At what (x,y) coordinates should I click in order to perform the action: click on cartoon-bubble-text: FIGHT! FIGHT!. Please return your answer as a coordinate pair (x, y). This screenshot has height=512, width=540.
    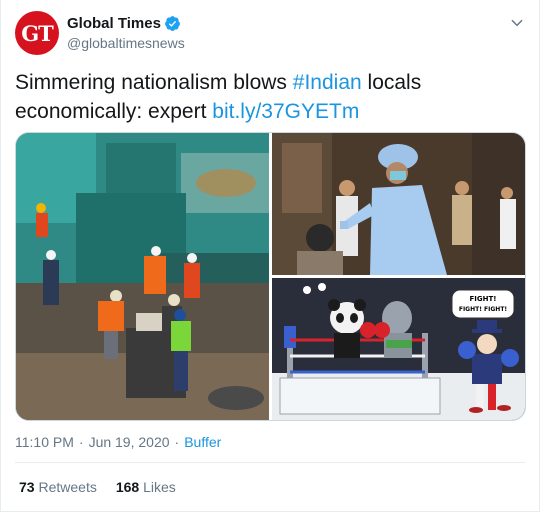
    Looking at the image, I should click on (483, 309).